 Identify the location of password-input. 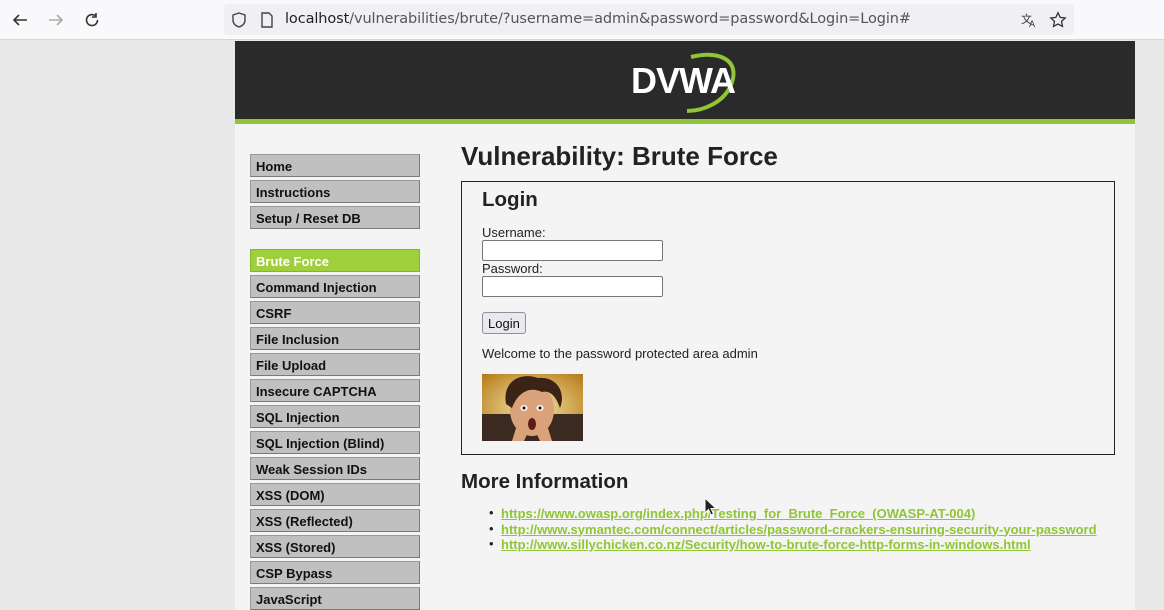
(572, 286).